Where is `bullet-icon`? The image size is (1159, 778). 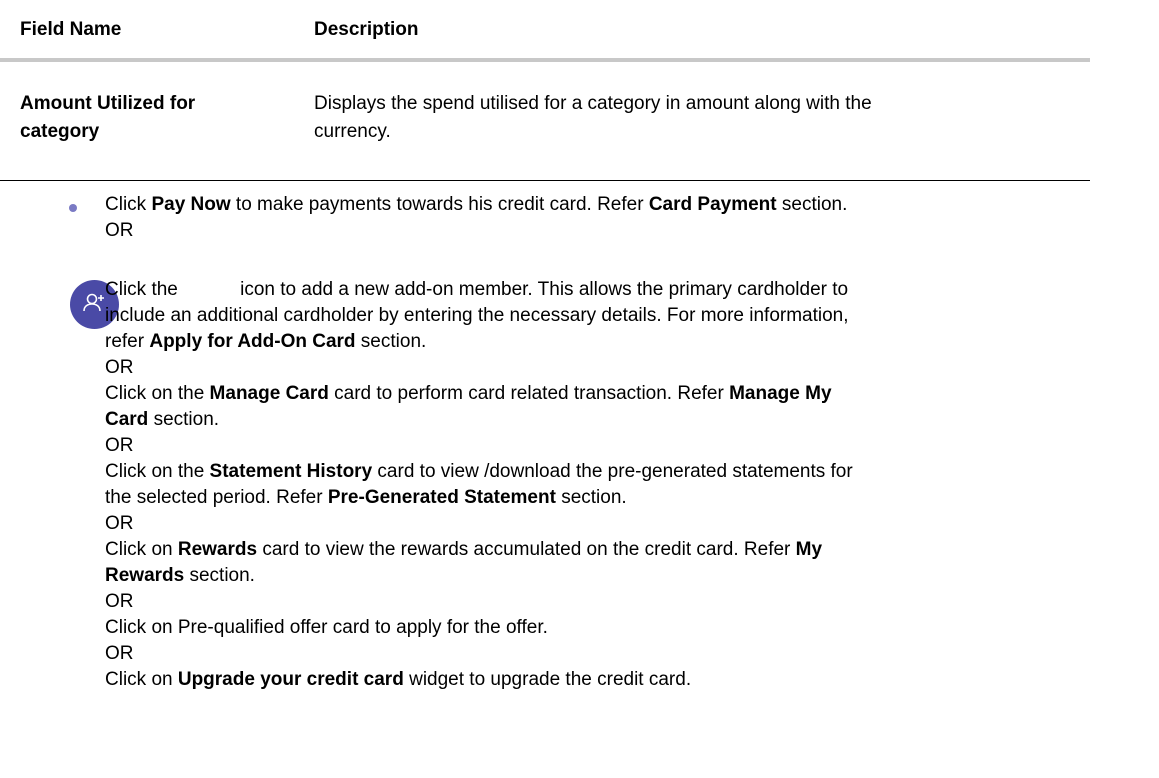
bullet-icon is located at coordinates (73, 208).